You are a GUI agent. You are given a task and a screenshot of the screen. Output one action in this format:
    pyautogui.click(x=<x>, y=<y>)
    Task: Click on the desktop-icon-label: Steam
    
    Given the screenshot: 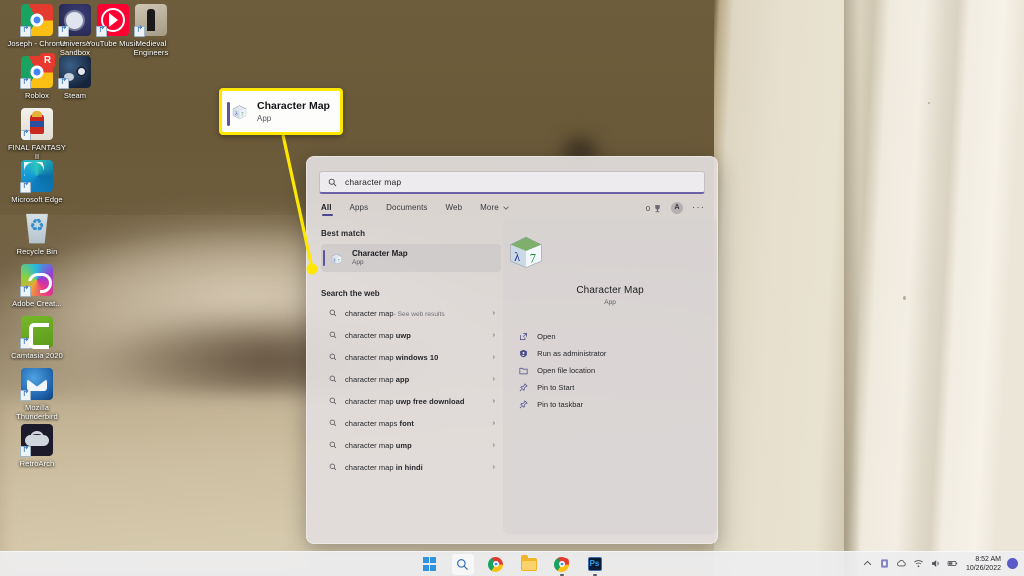 What is the action you would take?
    pyautogui.click(x=75, y=95)
    